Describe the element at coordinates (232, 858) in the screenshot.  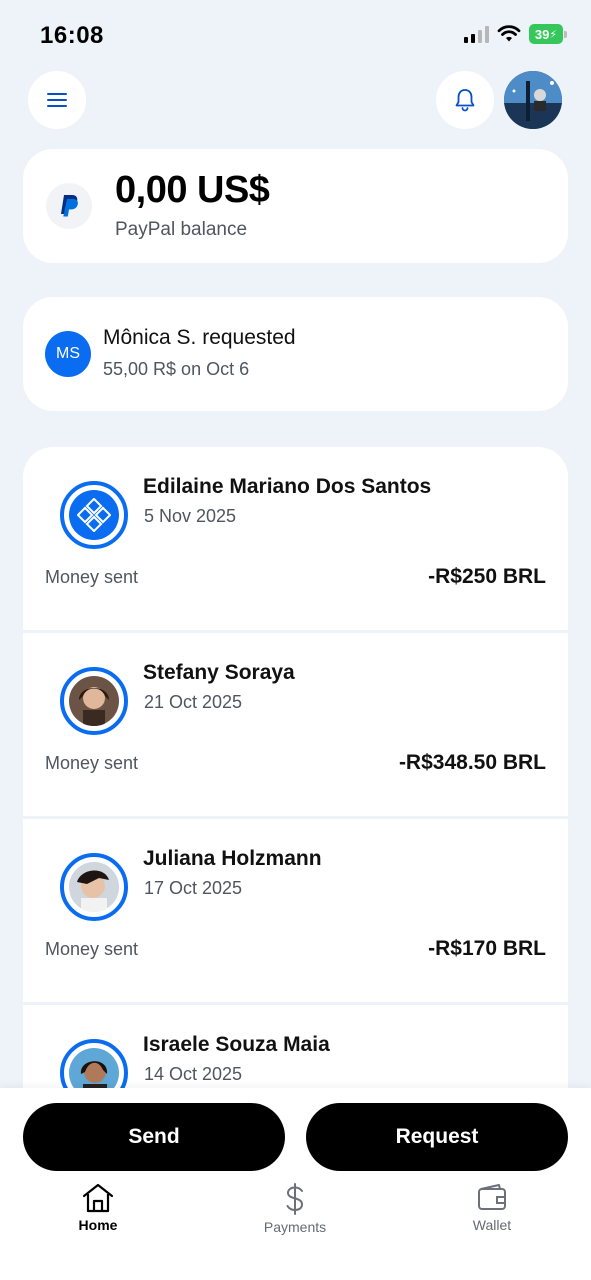
I see `transaction-name: Juliana Holzmann` at that location.